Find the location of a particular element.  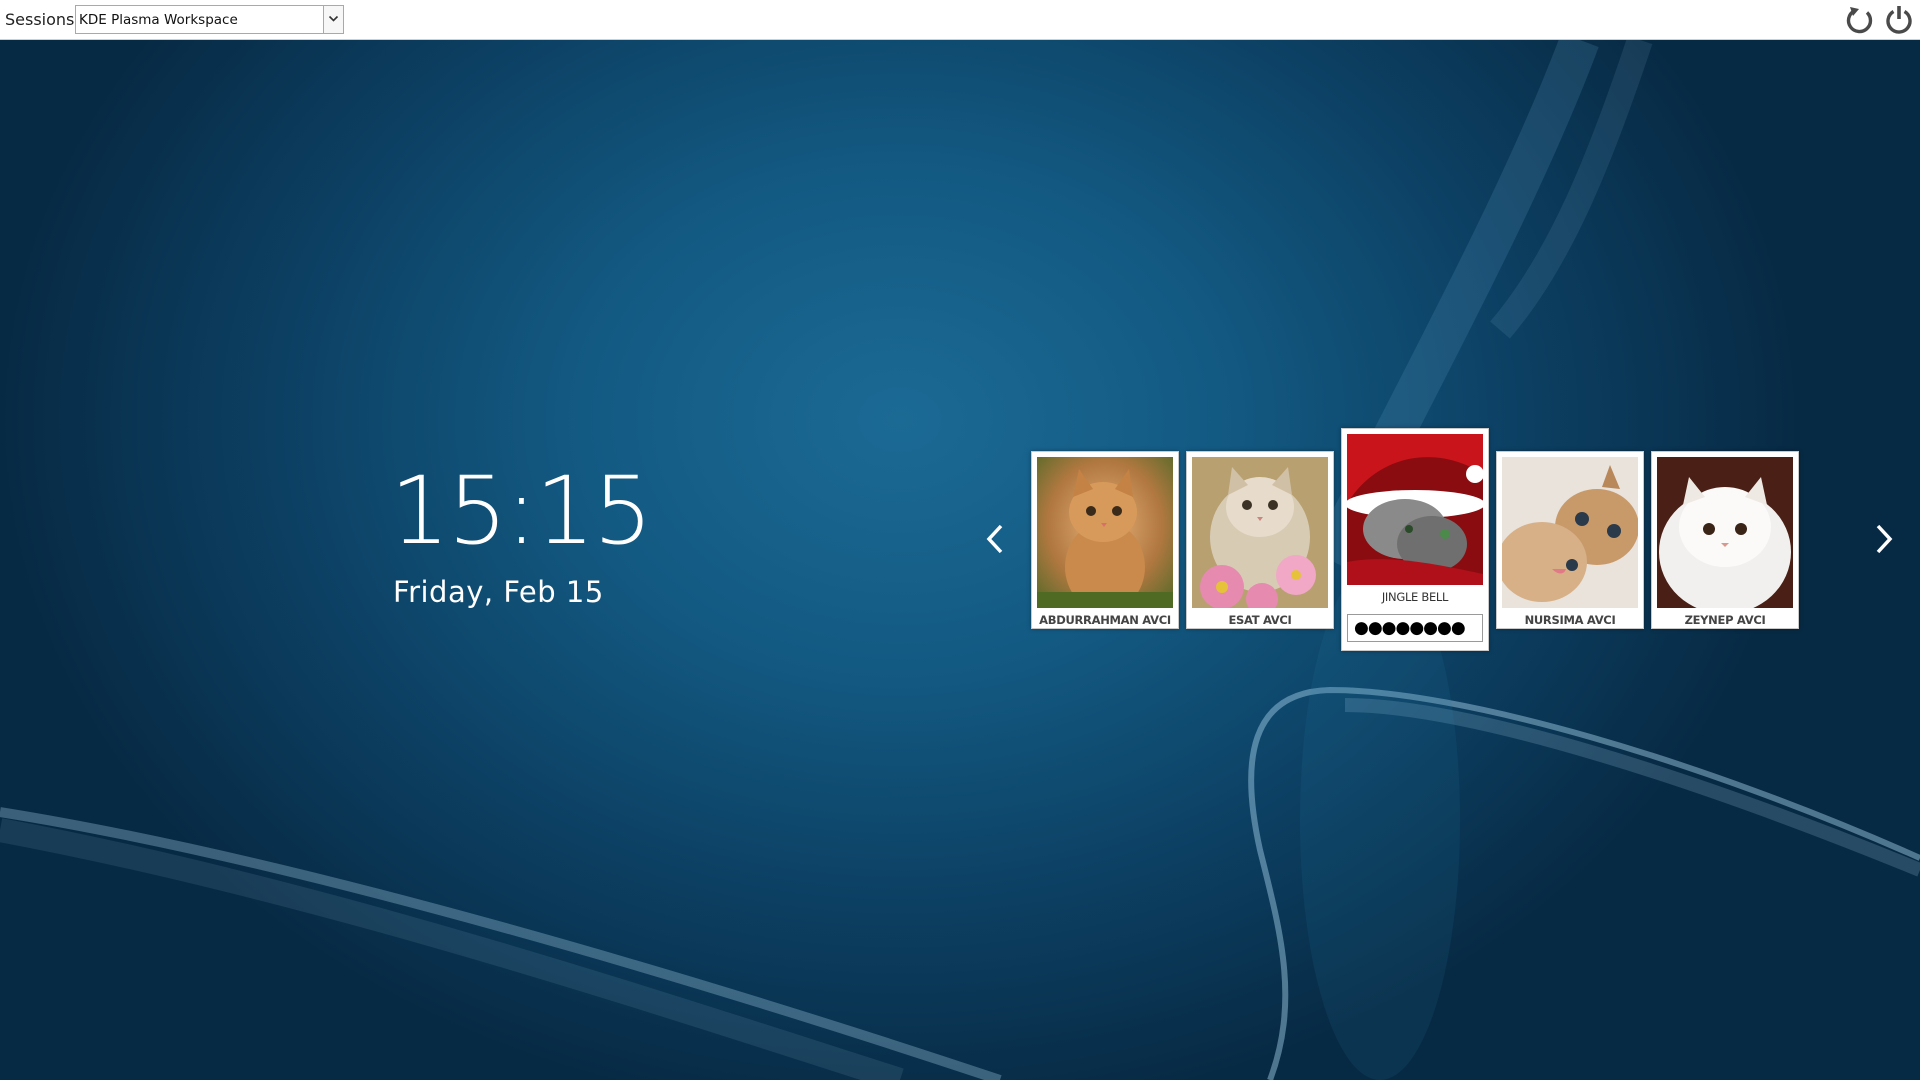

clock-date: Friday, Feb 15 is located at coordinates (498, 592).